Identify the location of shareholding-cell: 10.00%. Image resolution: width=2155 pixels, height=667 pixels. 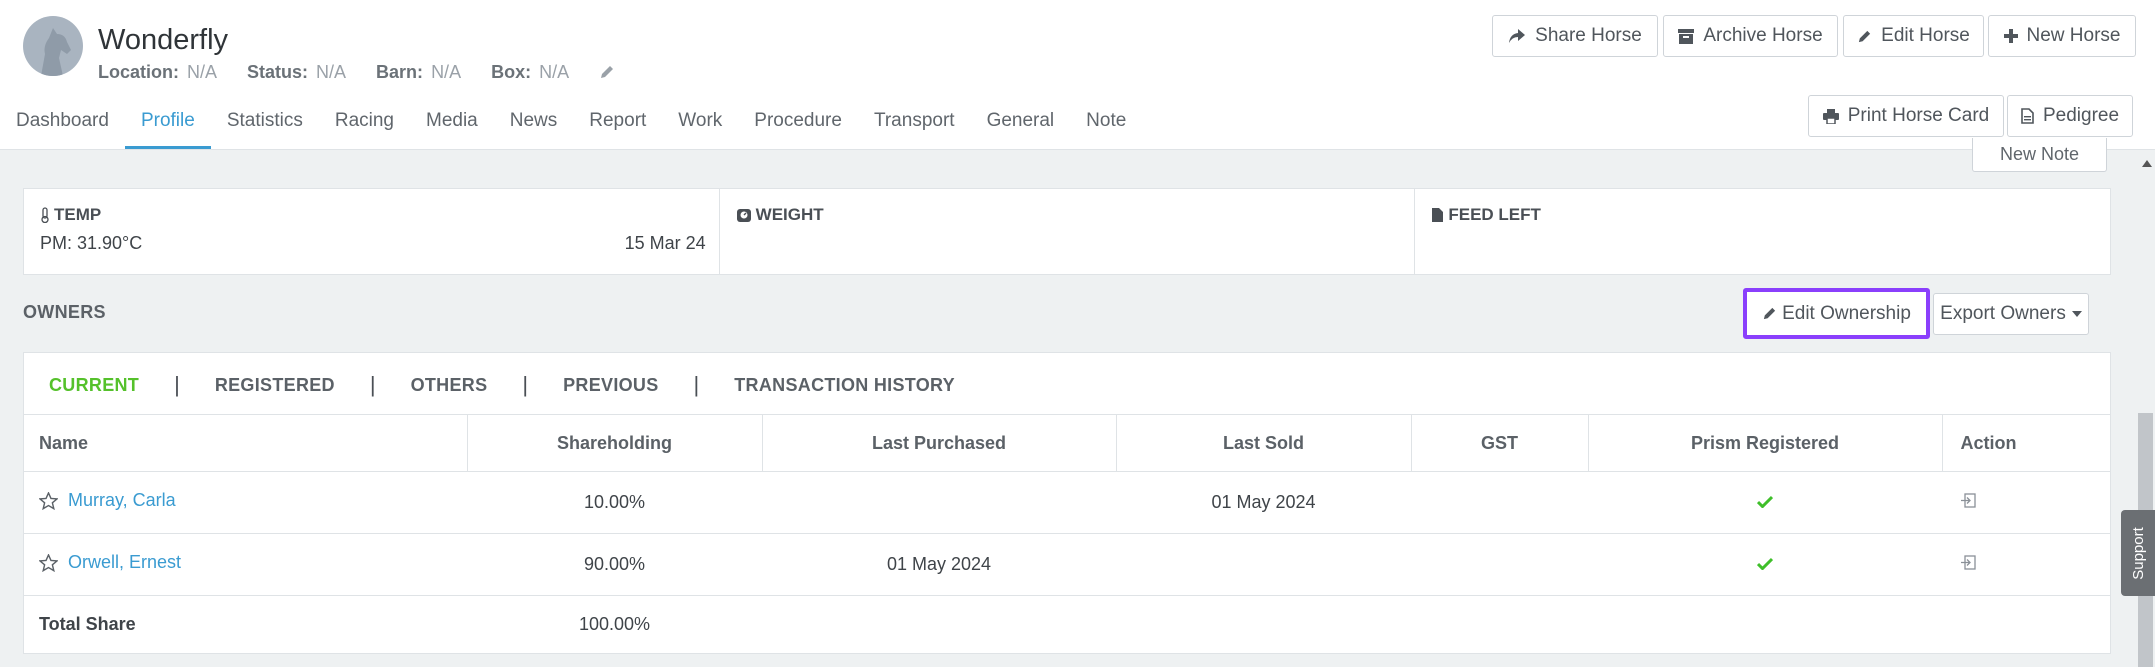
(614, 502).